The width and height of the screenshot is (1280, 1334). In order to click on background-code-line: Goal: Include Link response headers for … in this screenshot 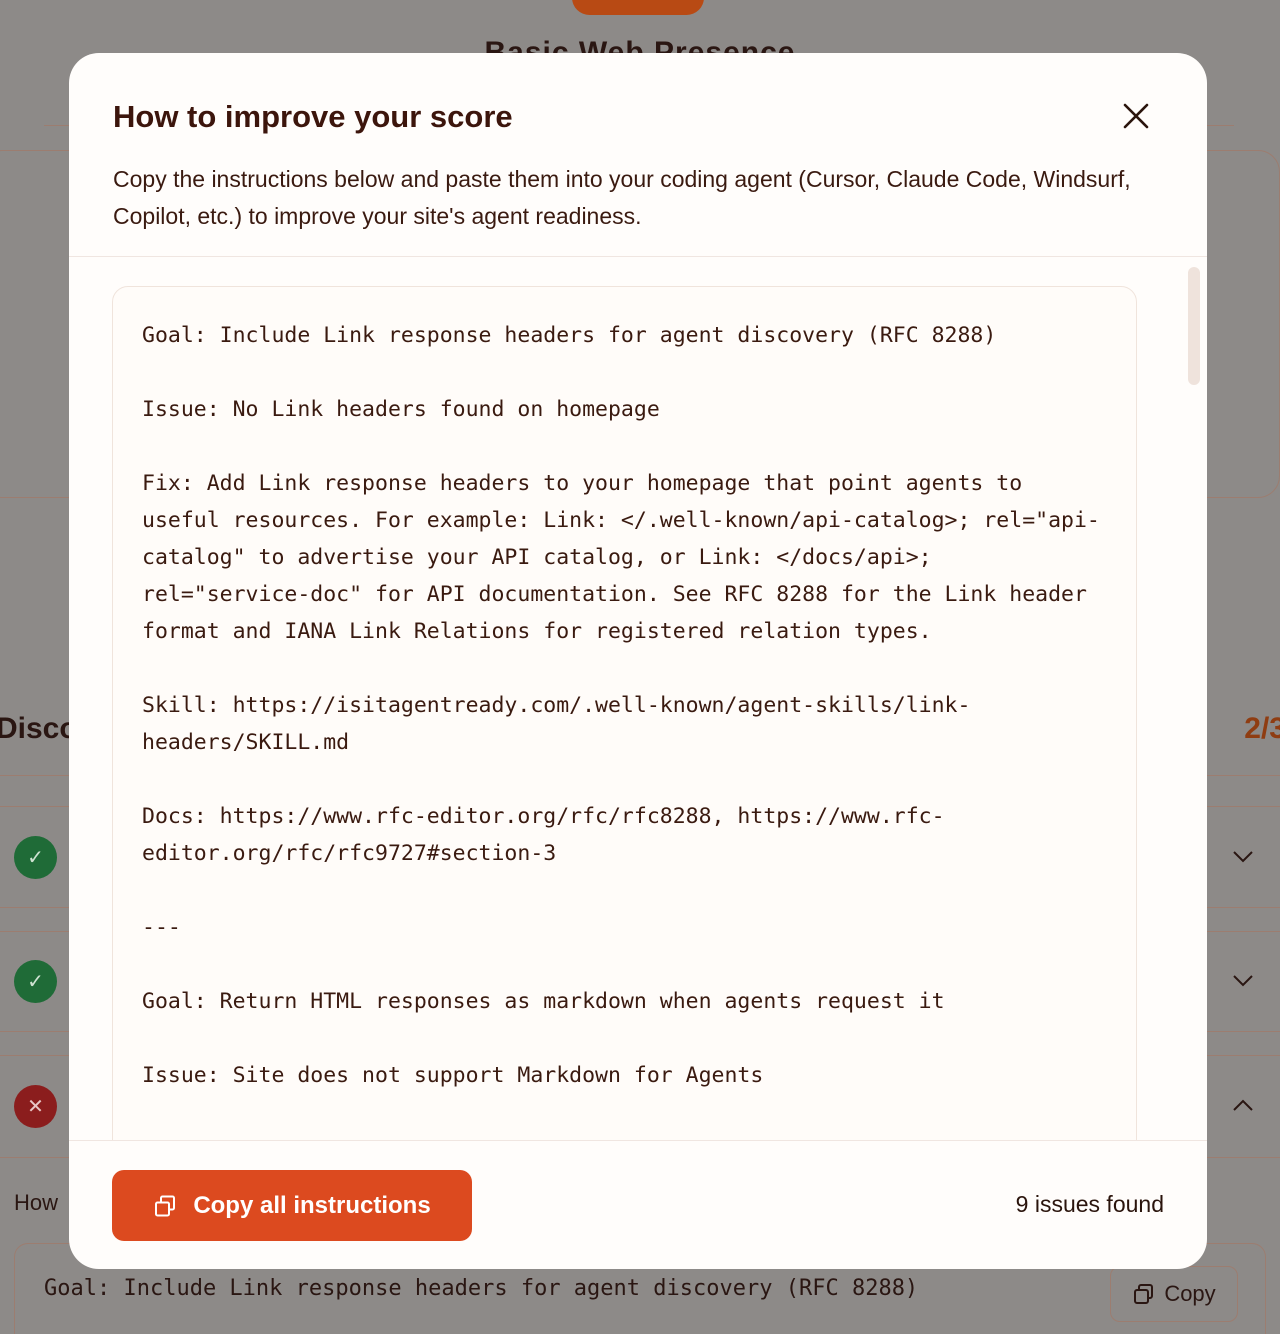, I will do `click(481, 1288)`.